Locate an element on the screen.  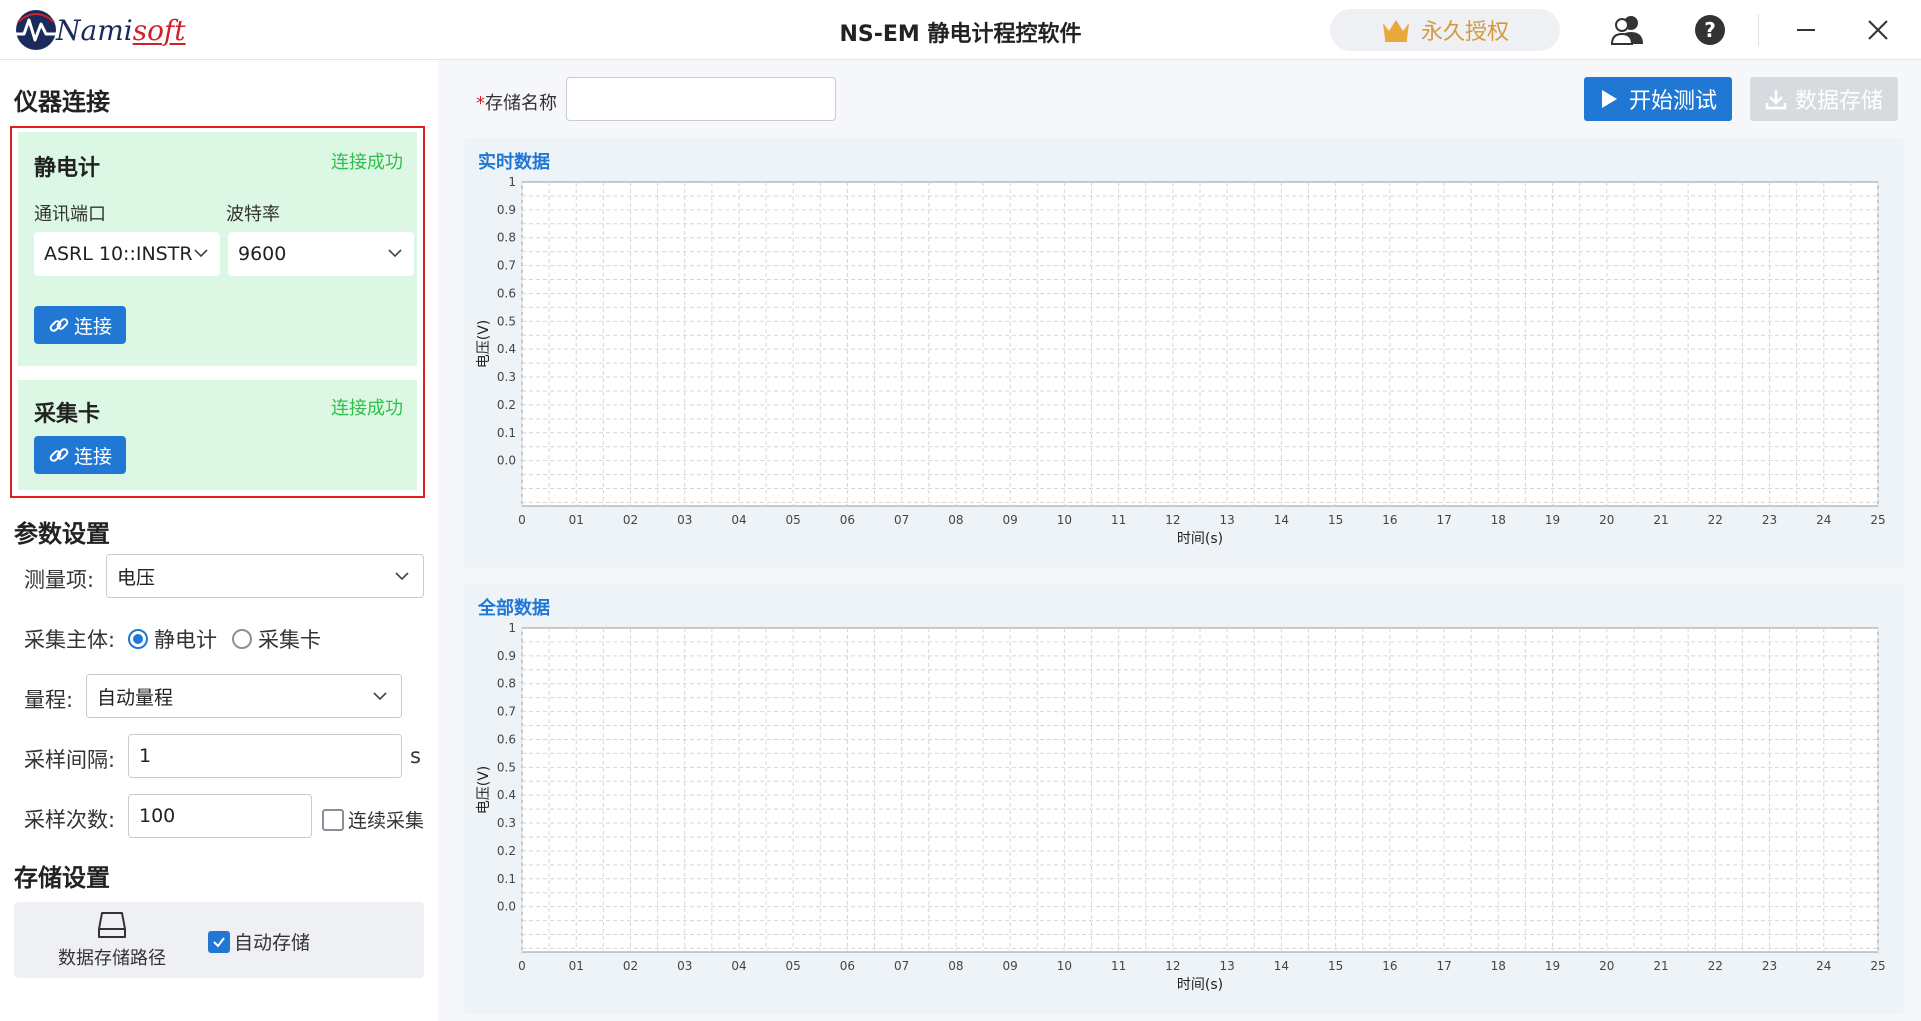
count-input: 100 is located at coordinates (220, 816).